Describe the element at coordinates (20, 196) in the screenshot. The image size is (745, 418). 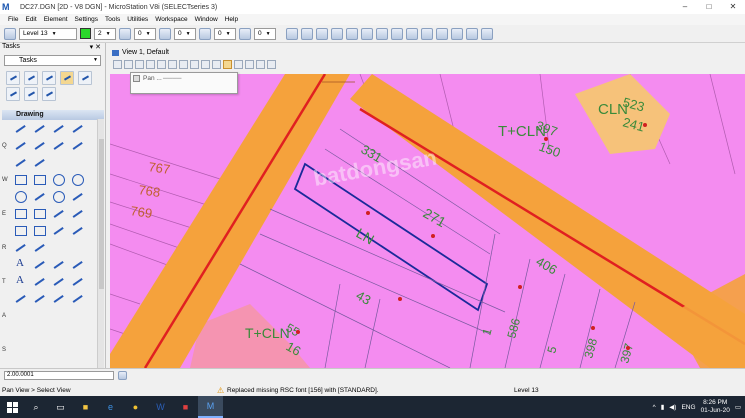
I see `place-arc-circle-tool` at that location.